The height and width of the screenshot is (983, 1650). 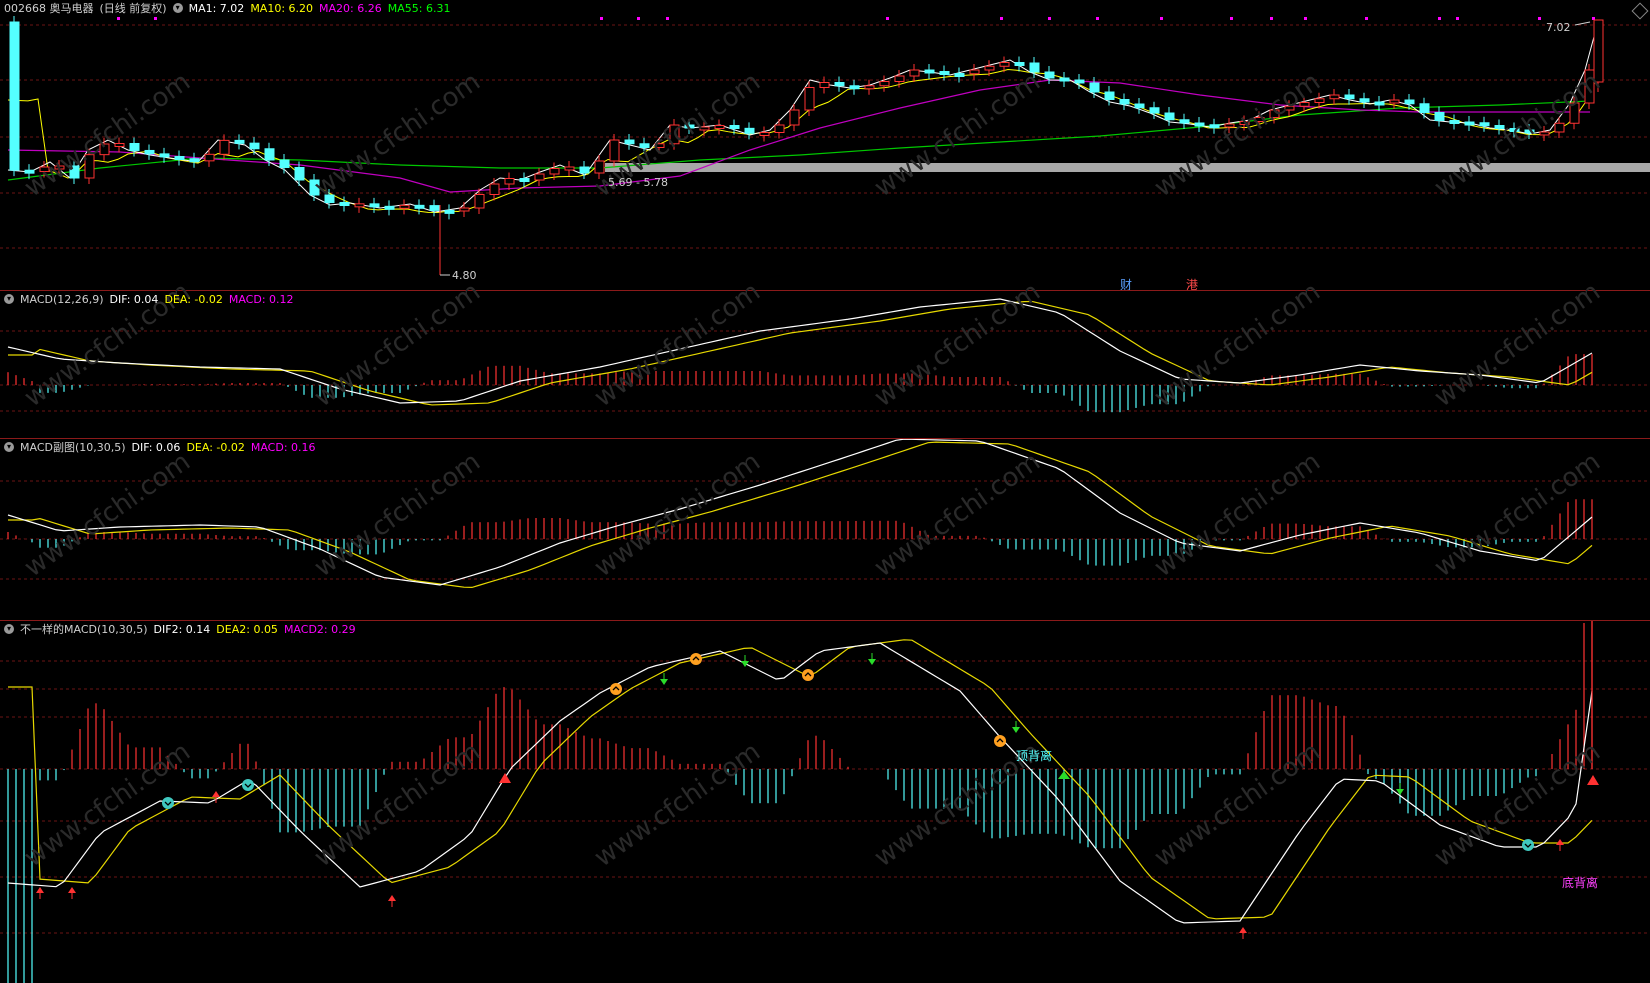 What do you see at coordinates (872, 662) in the screenshot?
I see `down-arrow-icon` at bounding box center [872, 662].